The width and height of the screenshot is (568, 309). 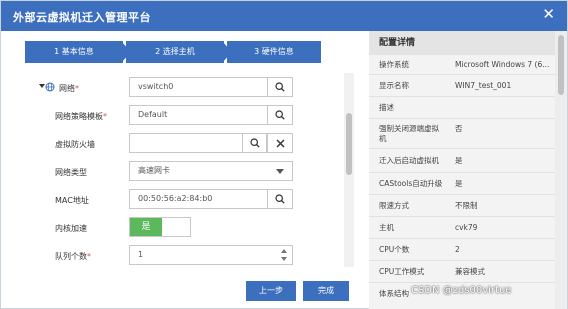 I want to click on nettype-select: 高速网卡, so click(x=211, y=171).